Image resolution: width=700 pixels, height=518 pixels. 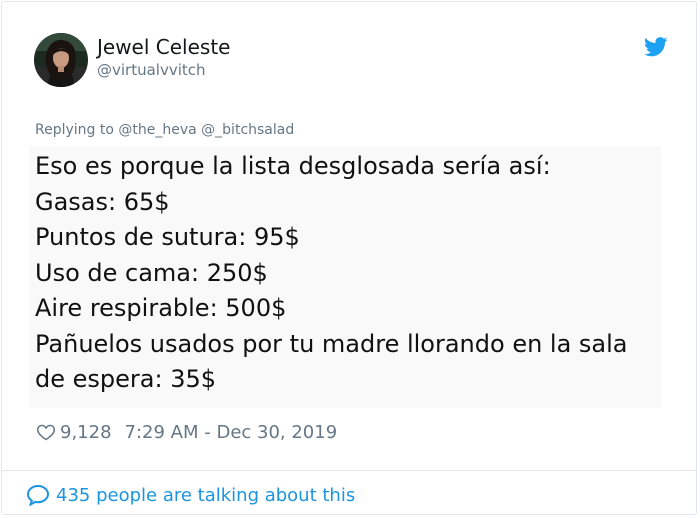 I want to click on tweet-line: Aire respirable: 500$, so click(x=161, y=308).